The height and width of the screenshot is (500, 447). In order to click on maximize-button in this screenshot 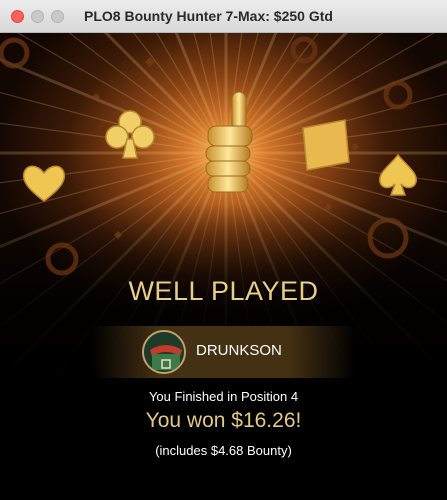, I will do `click(57, 16)`.